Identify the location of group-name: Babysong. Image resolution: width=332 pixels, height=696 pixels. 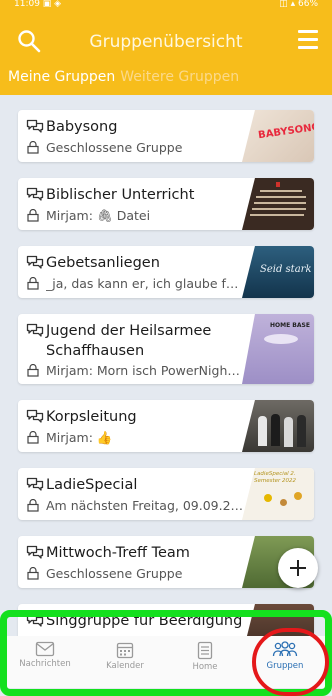
(82, 127).